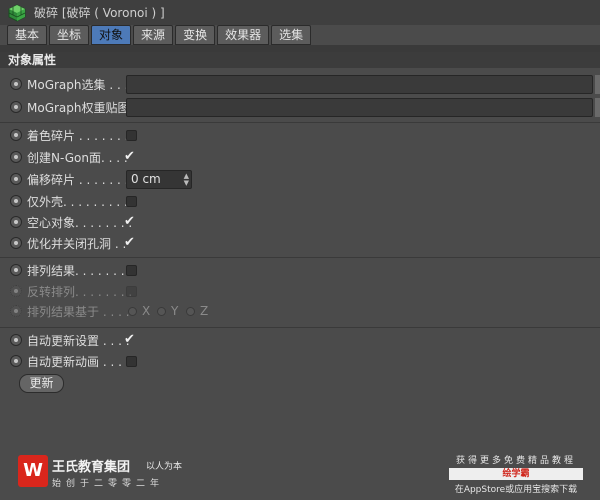  I want to click on brand-slogan: 以人为本, so click(164, 467).